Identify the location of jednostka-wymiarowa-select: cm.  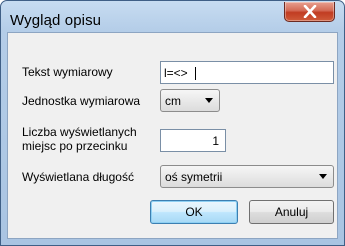
(190, 100).